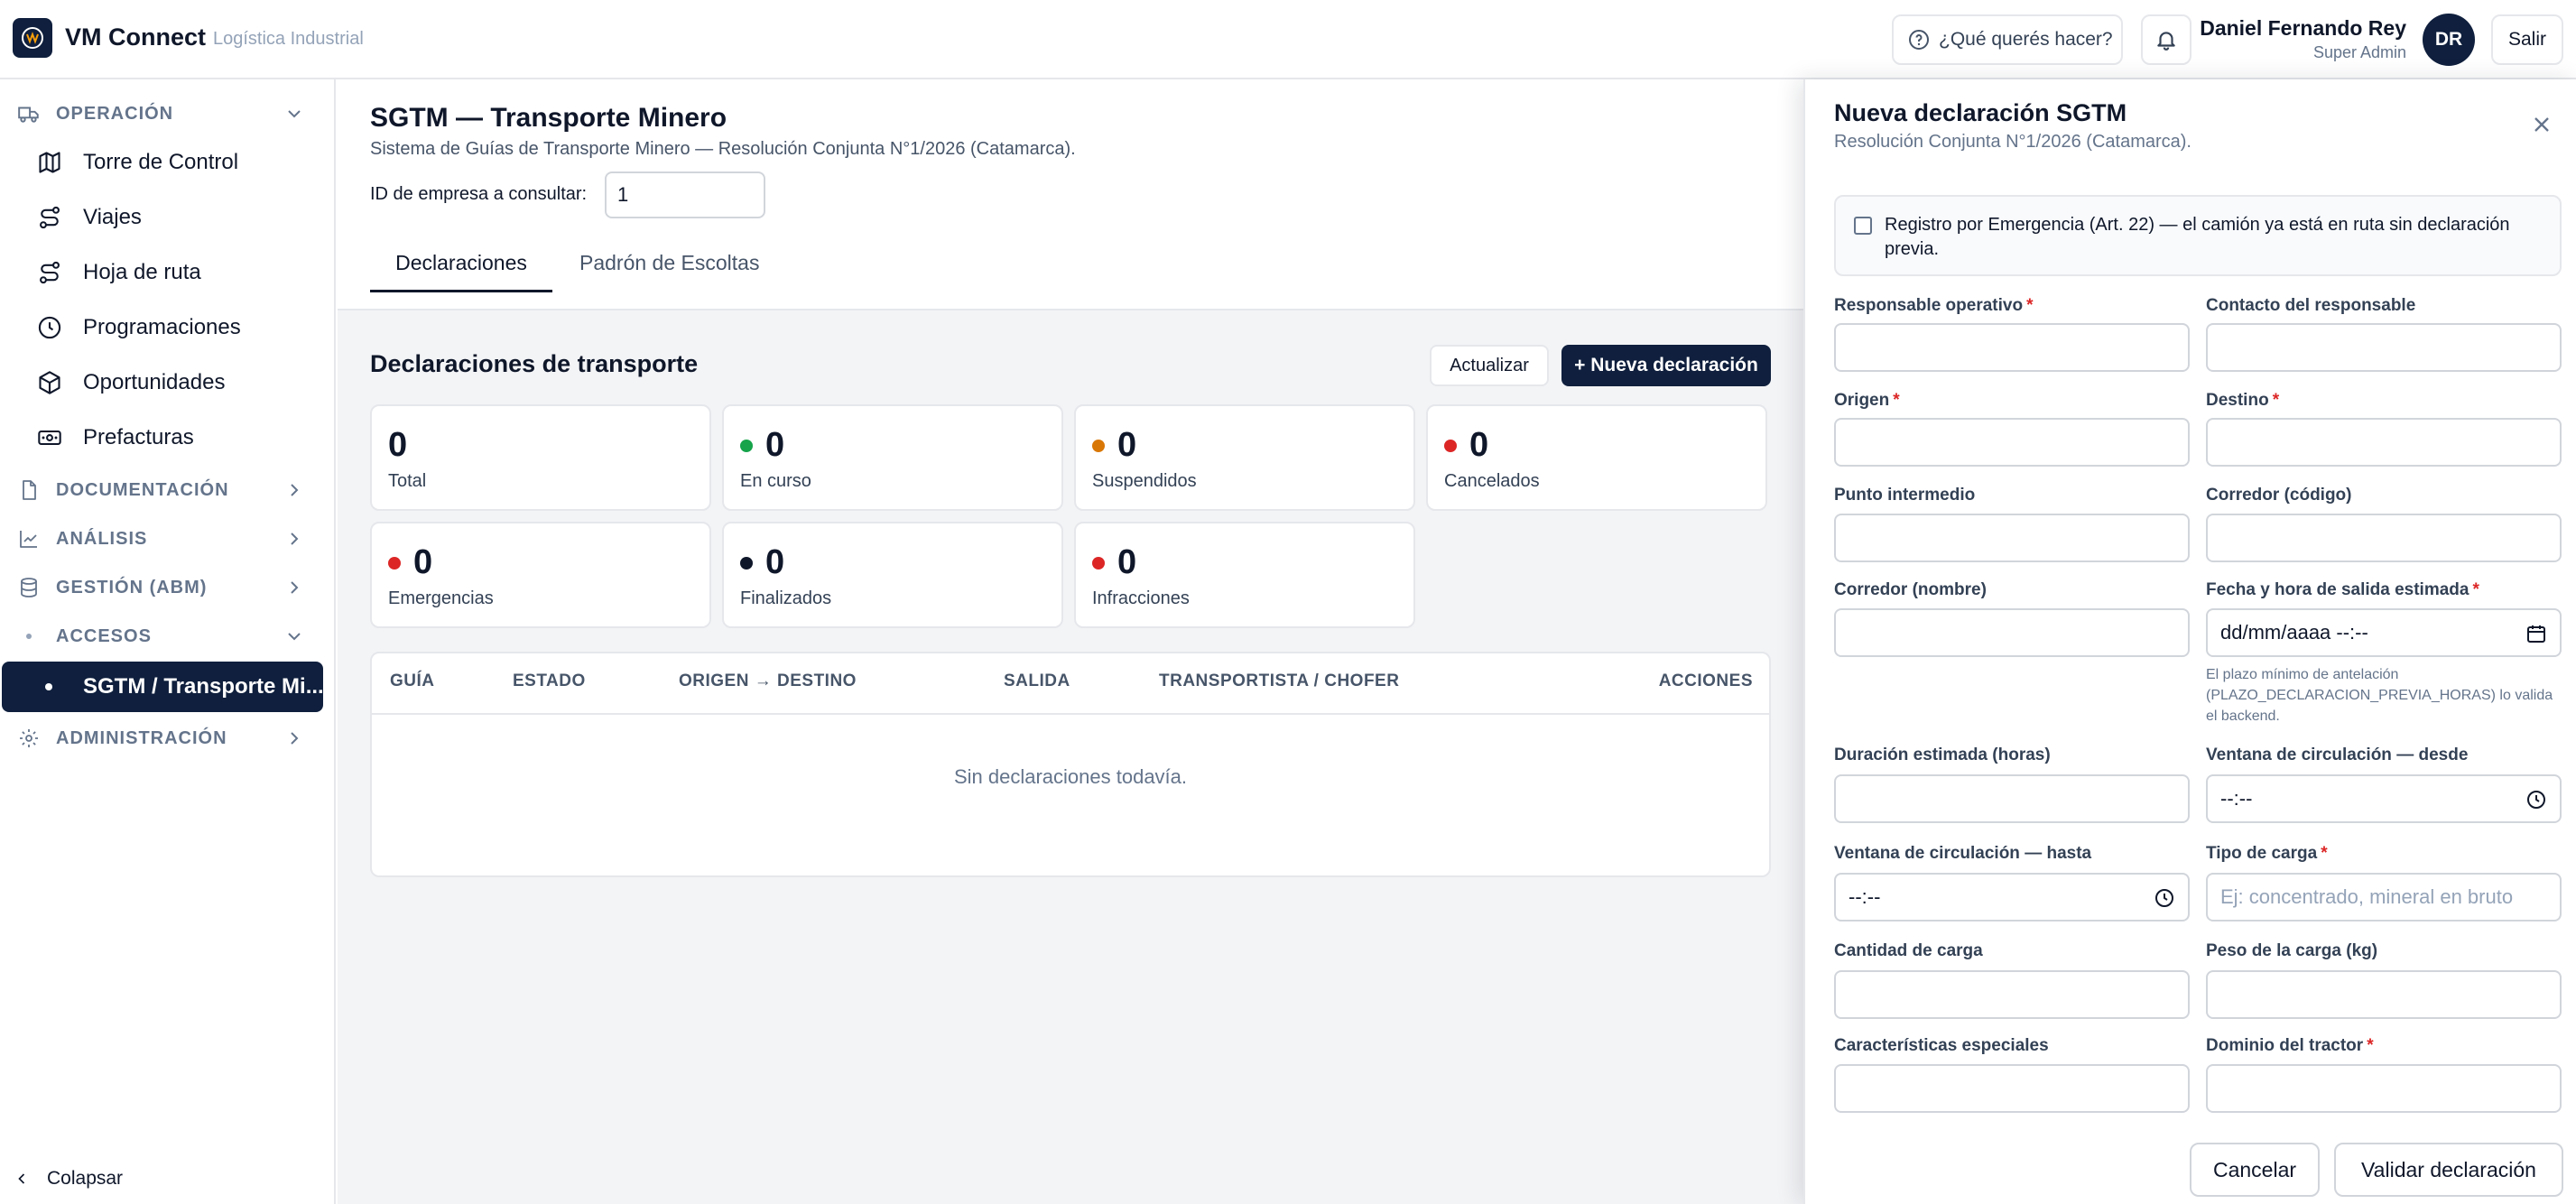 This screenshot has width=2576, height=1204. What do you see at coordinates (1863, 226) in the screenshot?
I see `emergency-checkbox` at bounding box center [1863, 226].